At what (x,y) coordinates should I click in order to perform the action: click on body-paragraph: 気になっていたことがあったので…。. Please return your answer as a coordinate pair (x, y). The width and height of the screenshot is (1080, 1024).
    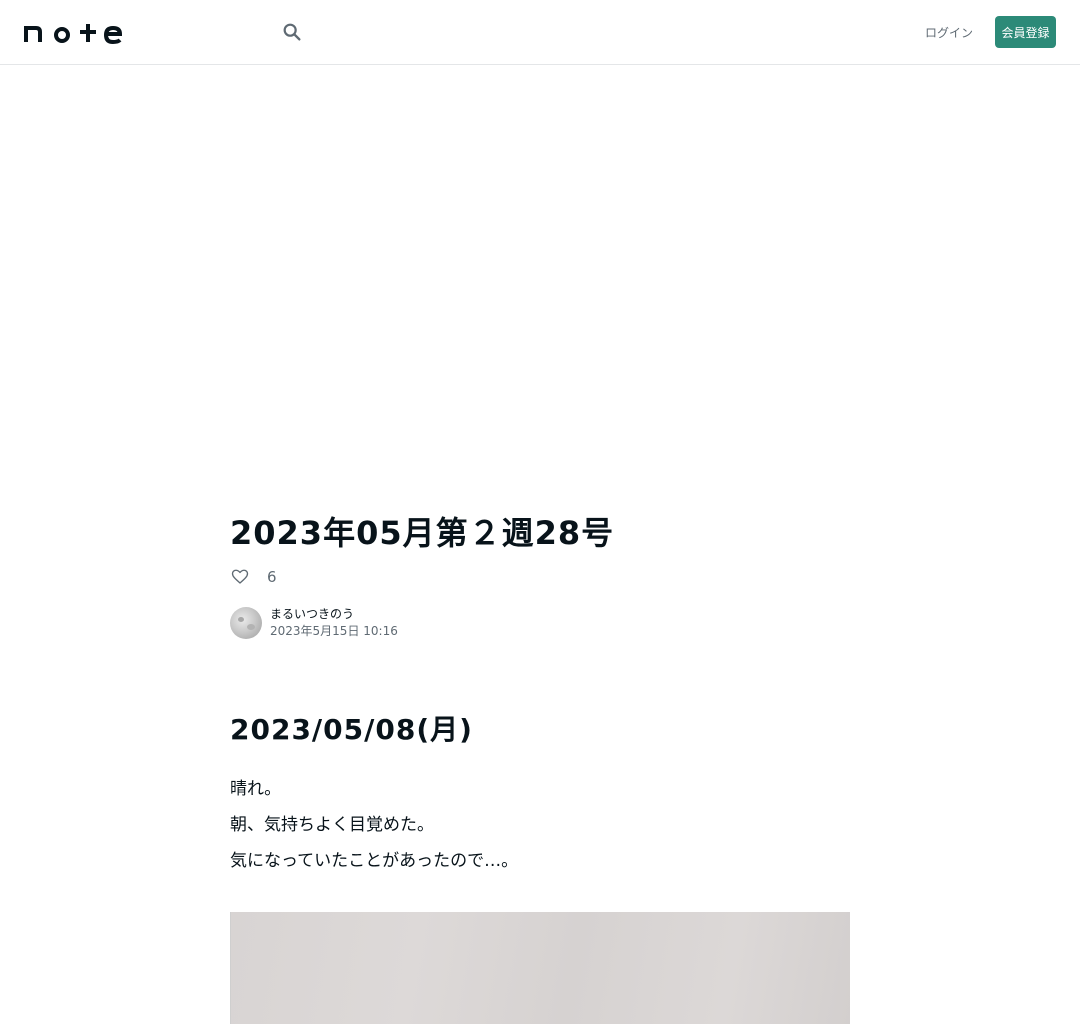
    Looking at the image, I should click on (374, 861).